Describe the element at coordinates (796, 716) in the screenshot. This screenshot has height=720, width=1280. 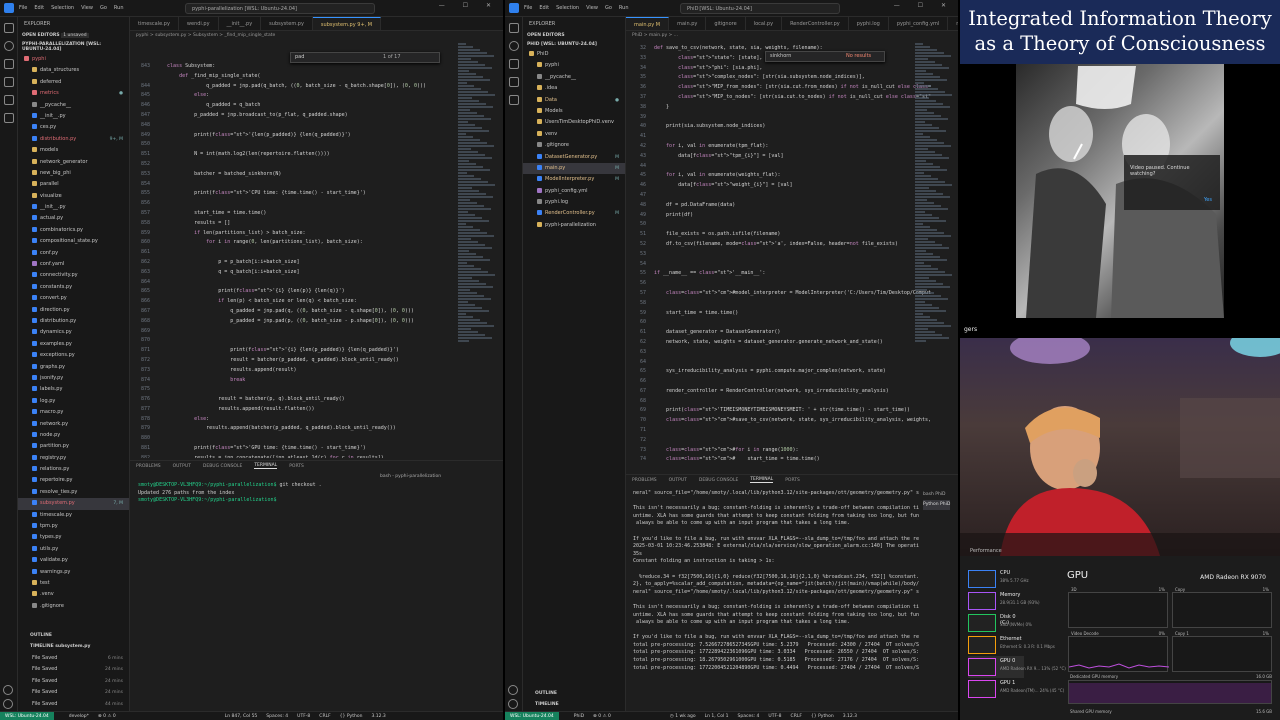
I see `status-eol: CRLF` at that location.